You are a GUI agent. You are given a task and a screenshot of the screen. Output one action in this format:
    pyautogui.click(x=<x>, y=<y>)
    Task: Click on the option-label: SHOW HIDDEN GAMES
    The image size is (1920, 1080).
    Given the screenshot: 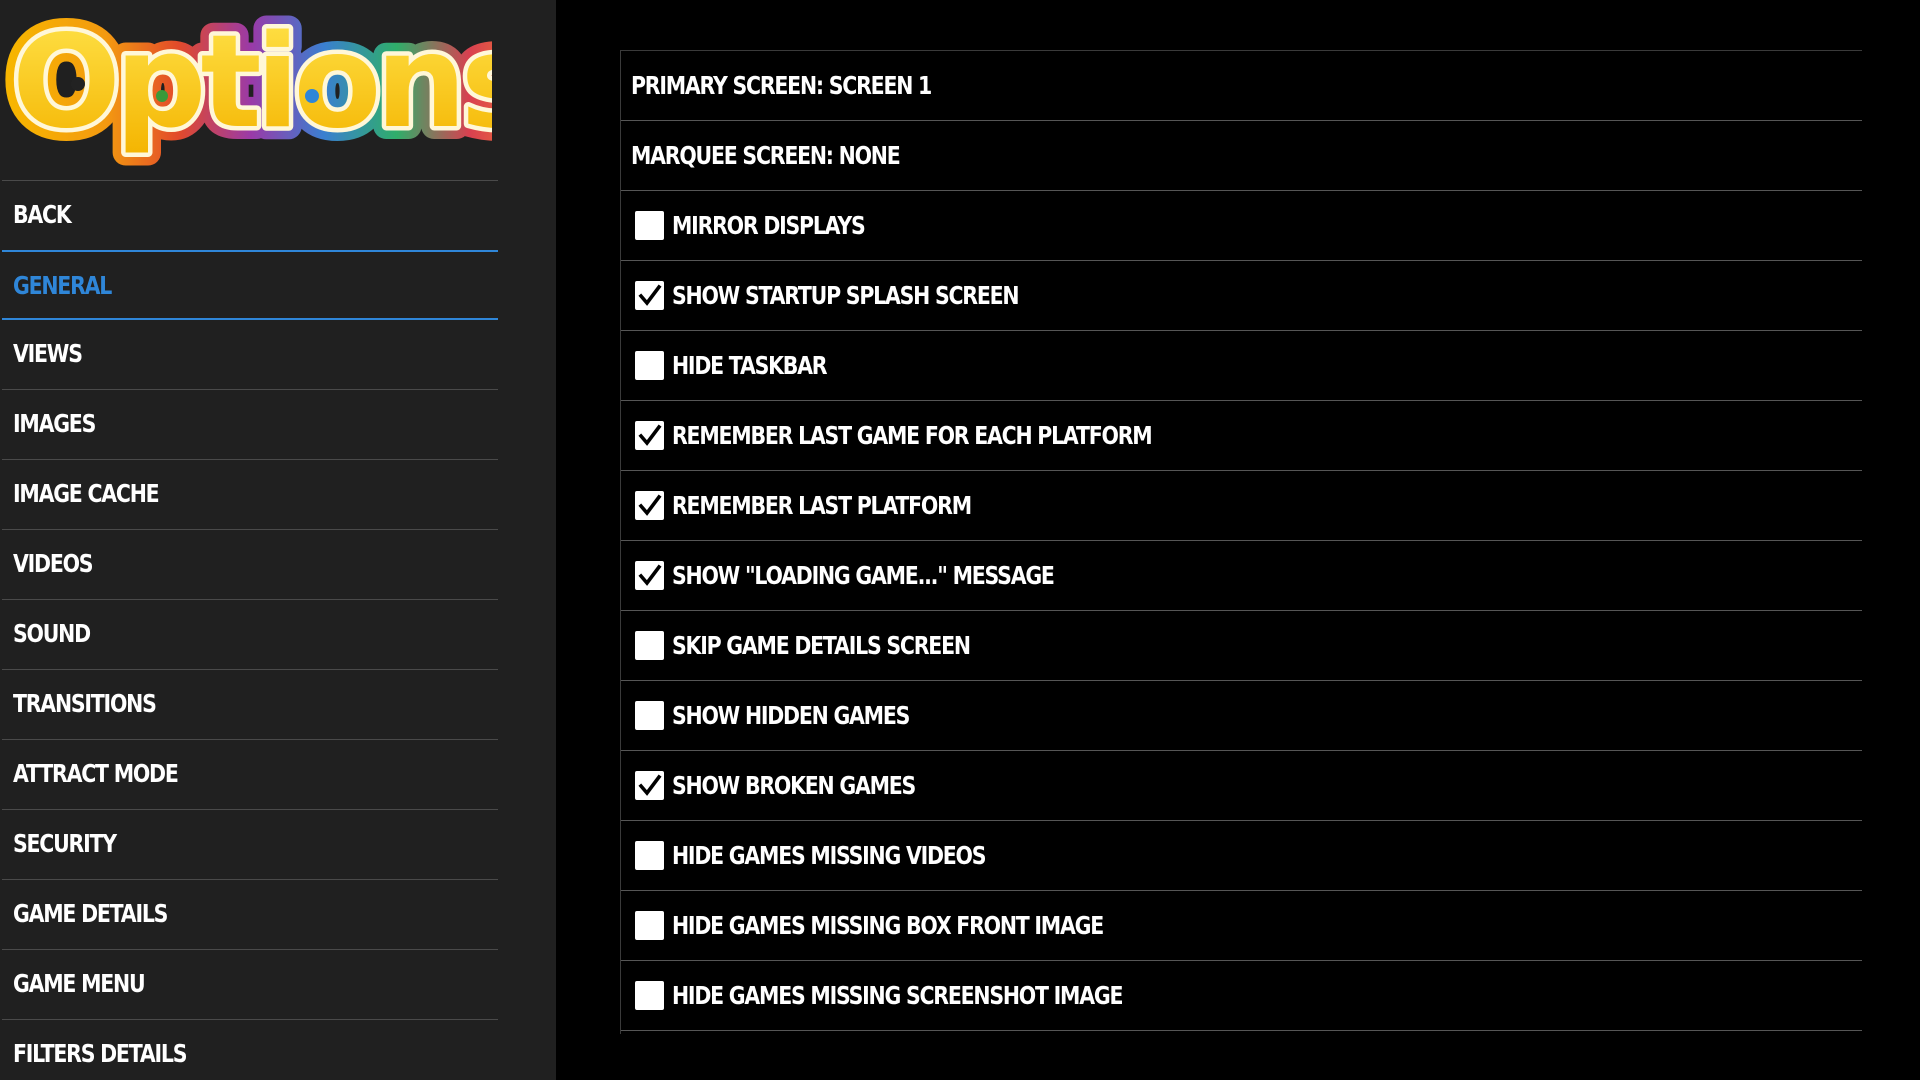 What is the action you would take?
    pyautogui.click(x=791, y=715)
    